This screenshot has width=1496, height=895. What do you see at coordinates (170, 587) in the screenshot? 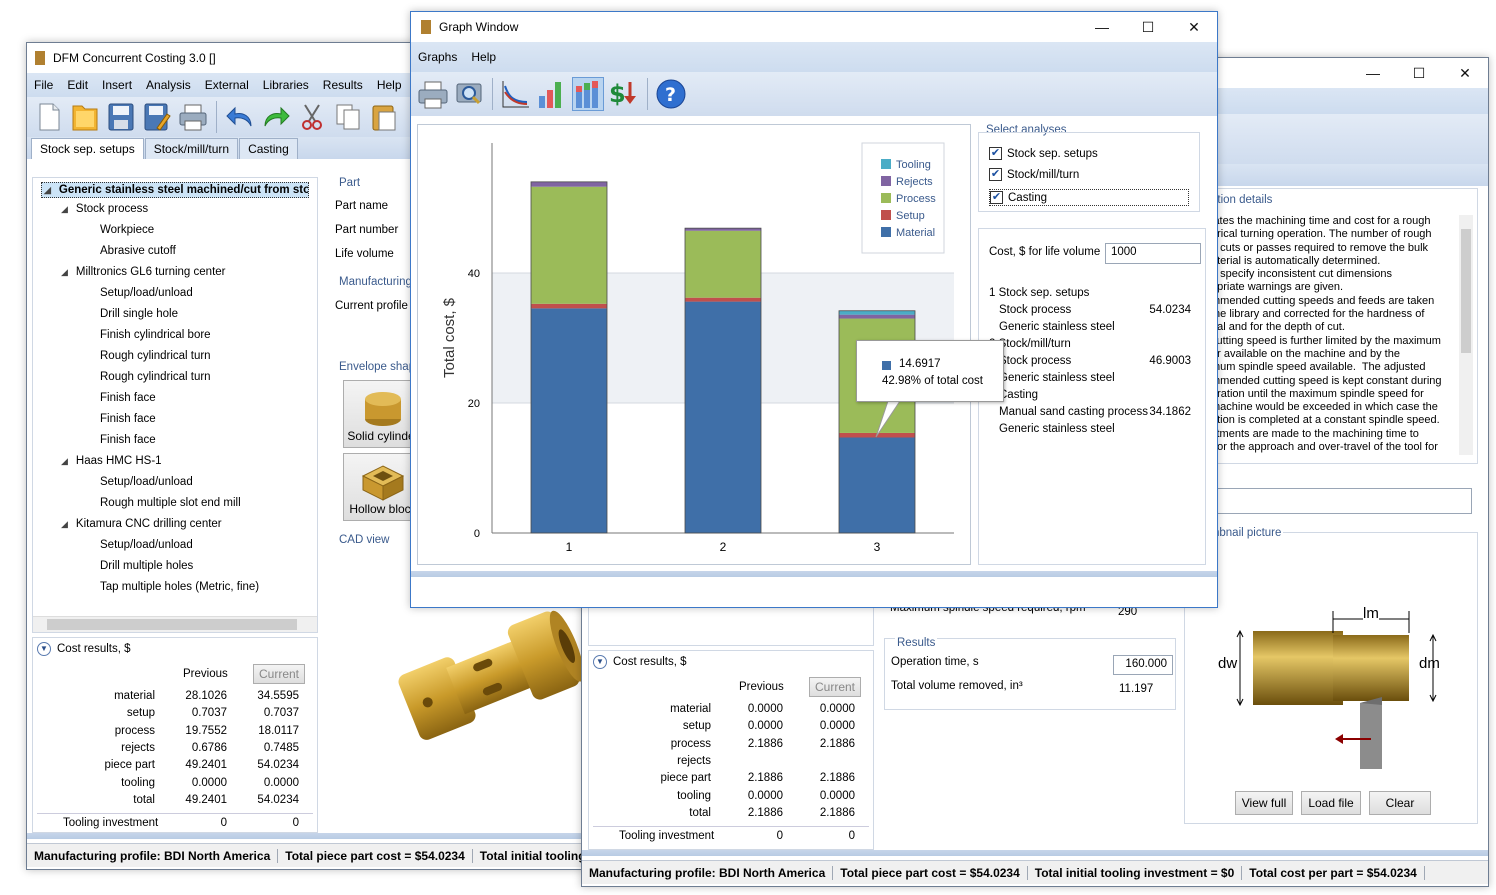
I see `tree-item: Tap multiple holes (Metric, fine)` at bounding box center [170, 587].